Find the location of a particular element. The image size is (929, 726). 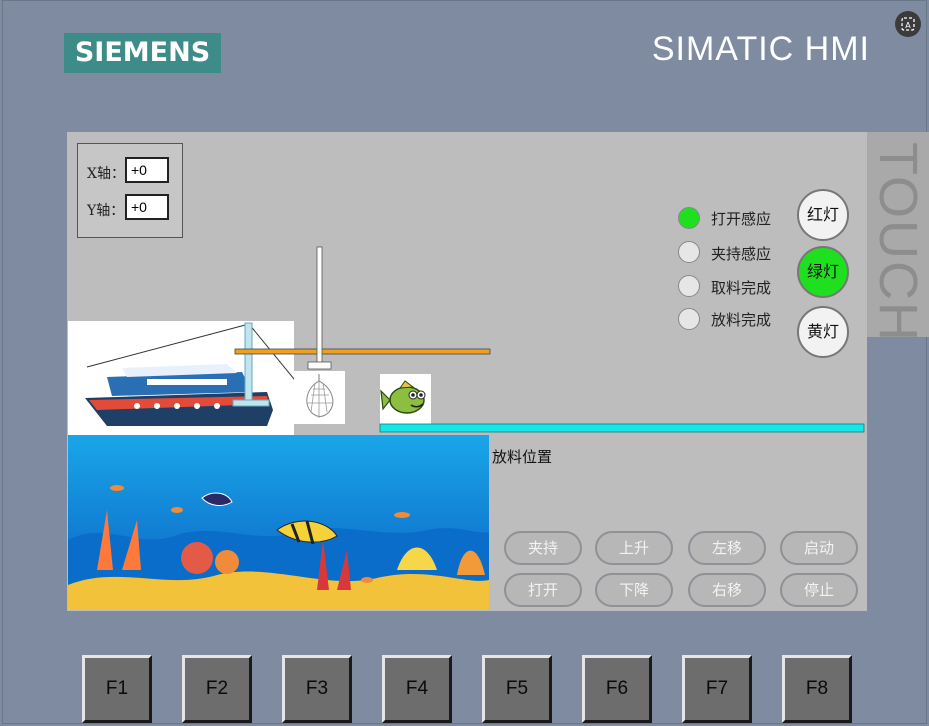

svg-text: TOUCH is located at coordinates (898, 239).